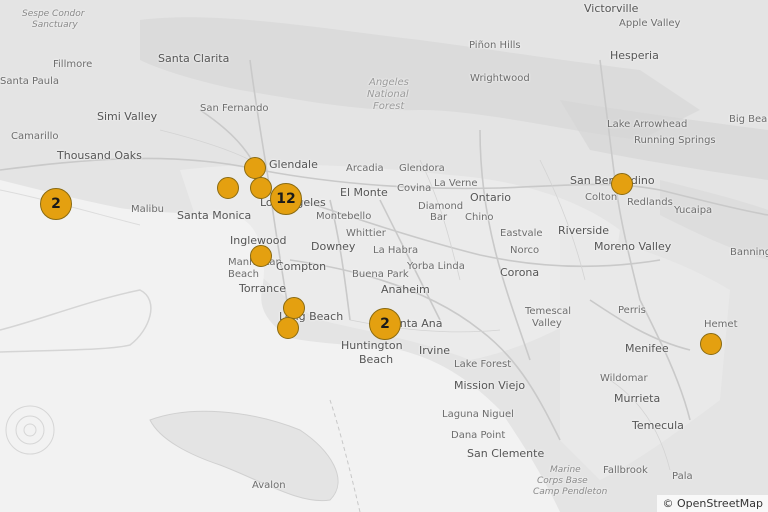 The width and height of the screenshot is (768, 512). I want to click on map-label-riverside: Riverside, so click(584, 230).